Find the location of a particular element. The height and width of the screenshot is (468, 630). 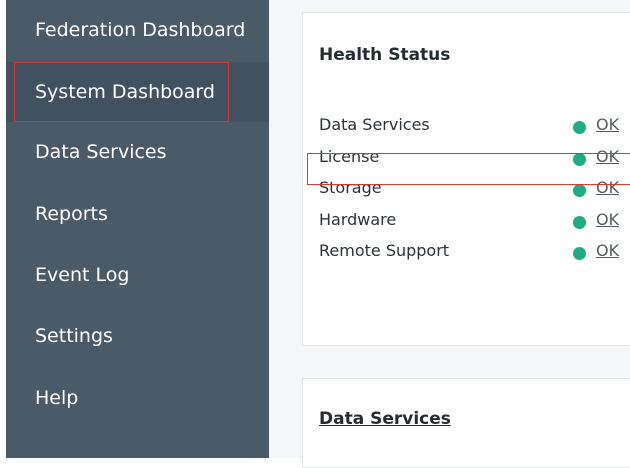

sidebar-item-help: Help is located at coordinates (137, 398).